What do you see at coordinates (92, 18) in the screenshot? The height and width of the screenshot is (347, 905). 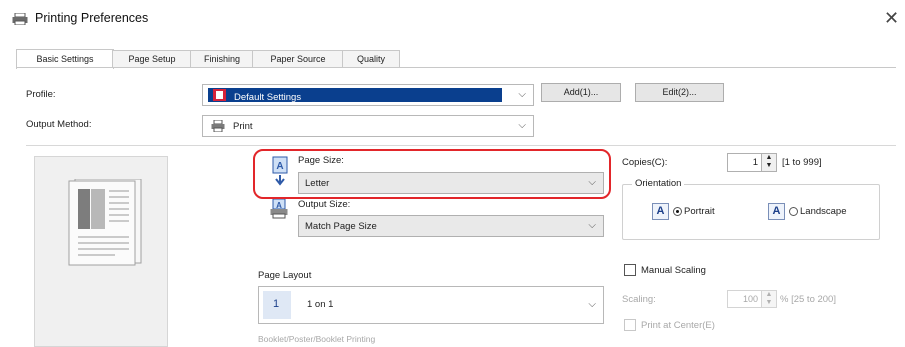 I see `window-title: Printing Preferences` at bounding box center [92, 18].